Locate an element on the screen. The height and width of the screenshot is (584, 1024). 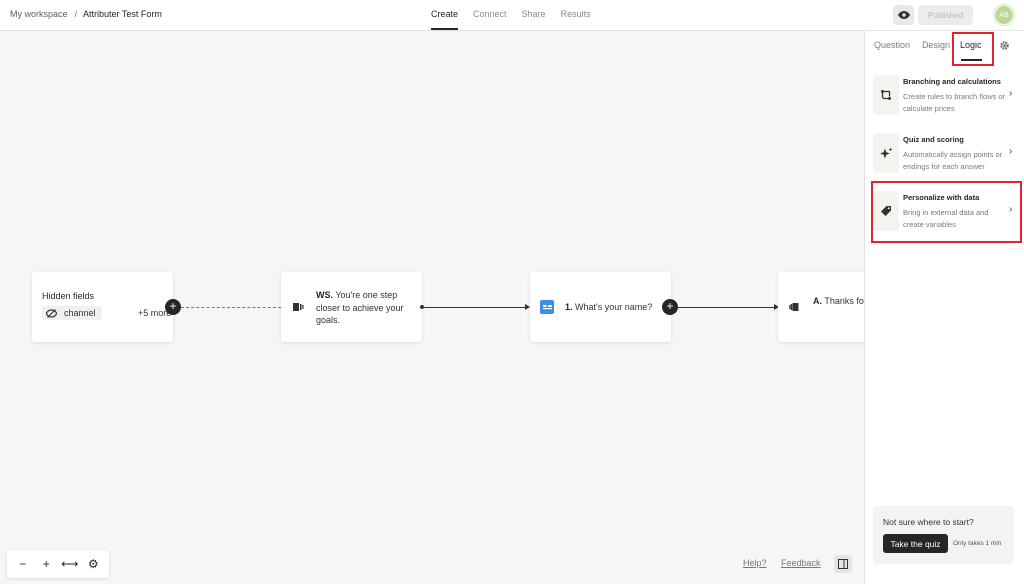
settings-sliders-button: ⚙ is located at coordinates (93, 564).